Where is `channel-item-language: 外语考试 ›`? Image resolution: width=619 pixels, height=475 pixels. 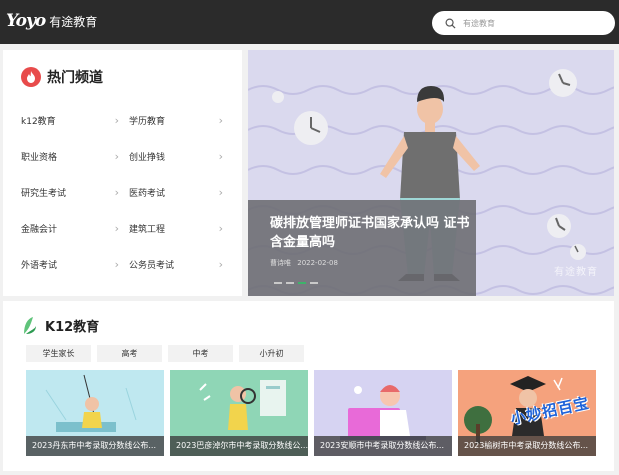
channel-item-language: 外语考试 › is located at coordinates (73, 264).